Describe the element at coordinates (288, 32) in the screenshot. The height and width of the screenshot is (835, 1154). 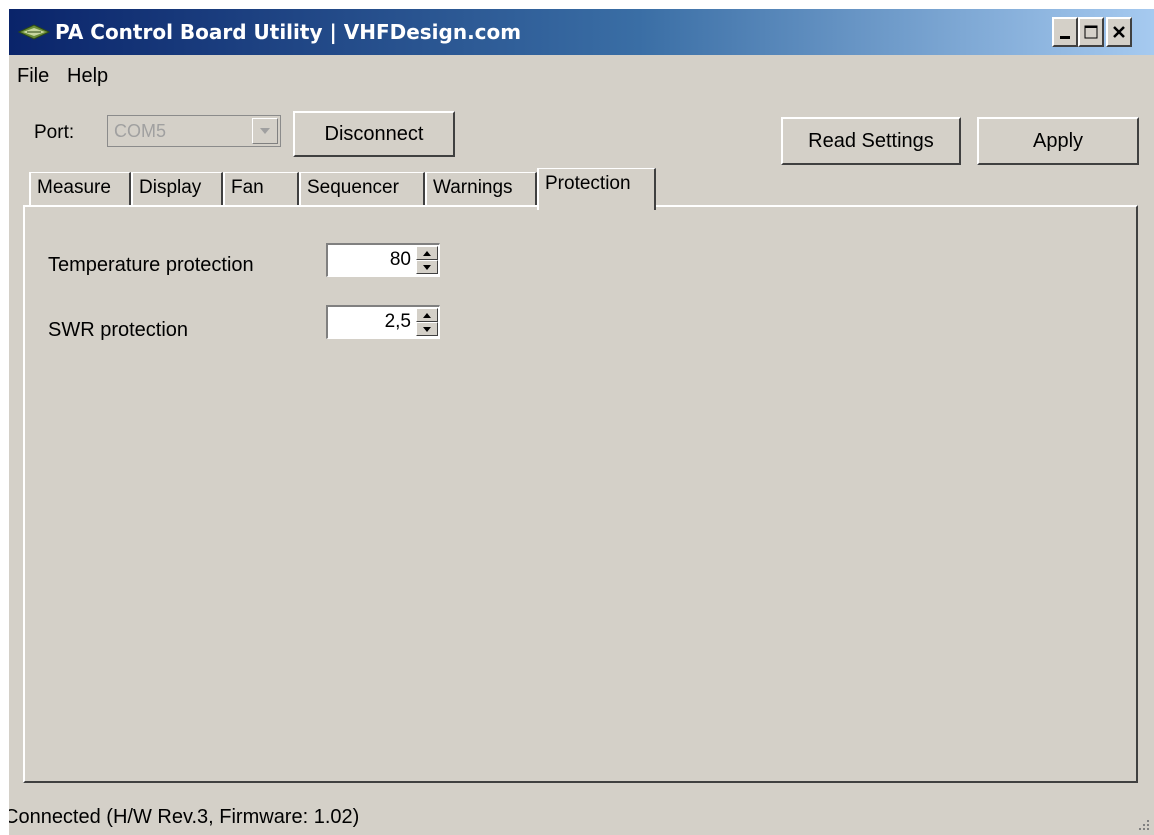
I see `window-title: PA Control Board Utility | VHFDesign.com` at that location.